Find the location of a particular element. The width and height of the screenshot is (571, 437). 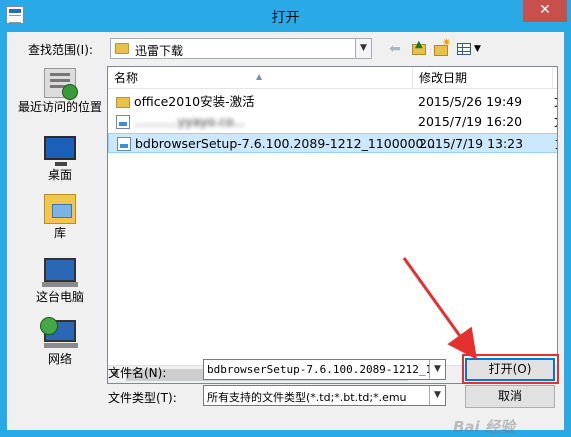

dialog-title: 打开 is located at coordinates (285, 18).